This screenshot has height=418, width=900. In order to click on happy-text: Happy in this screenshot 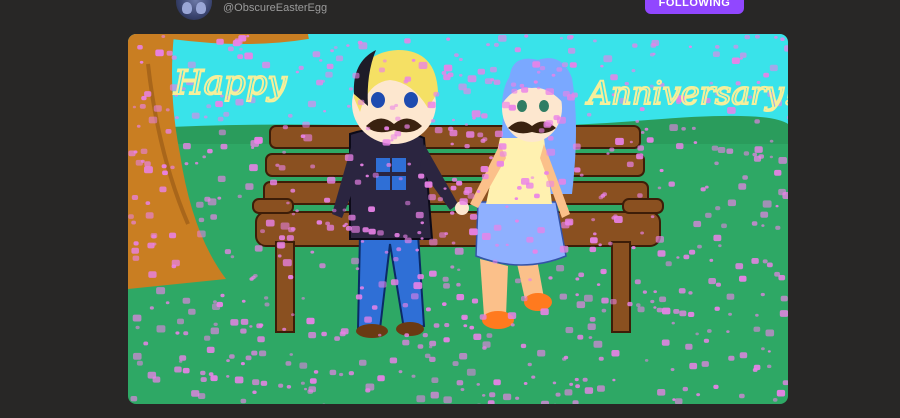, I will do `click(230, 83)`.